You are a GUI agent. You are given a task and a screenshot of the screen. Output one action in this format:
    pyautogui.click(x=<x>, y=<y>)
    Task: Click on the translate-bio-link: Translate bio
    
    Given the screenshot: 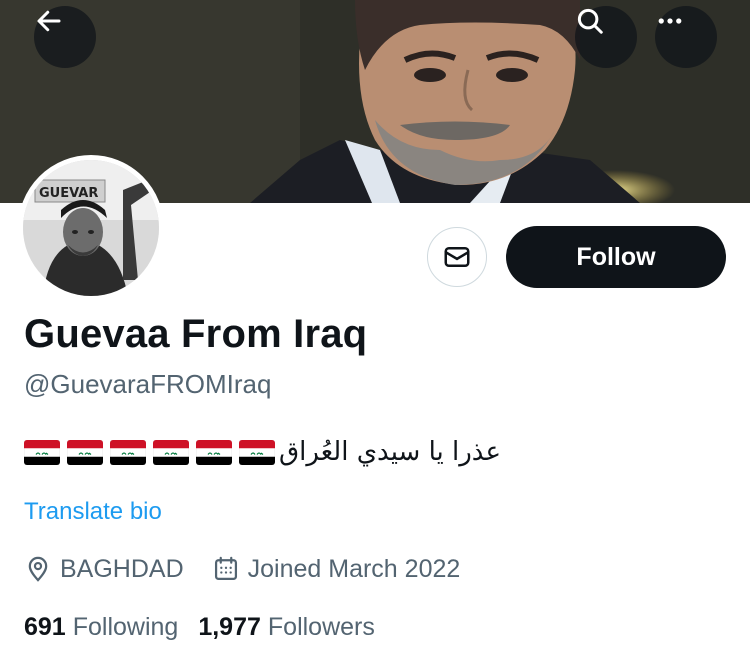 What is the action you would take?
    pyautogui.click(x=93, y=512)
    